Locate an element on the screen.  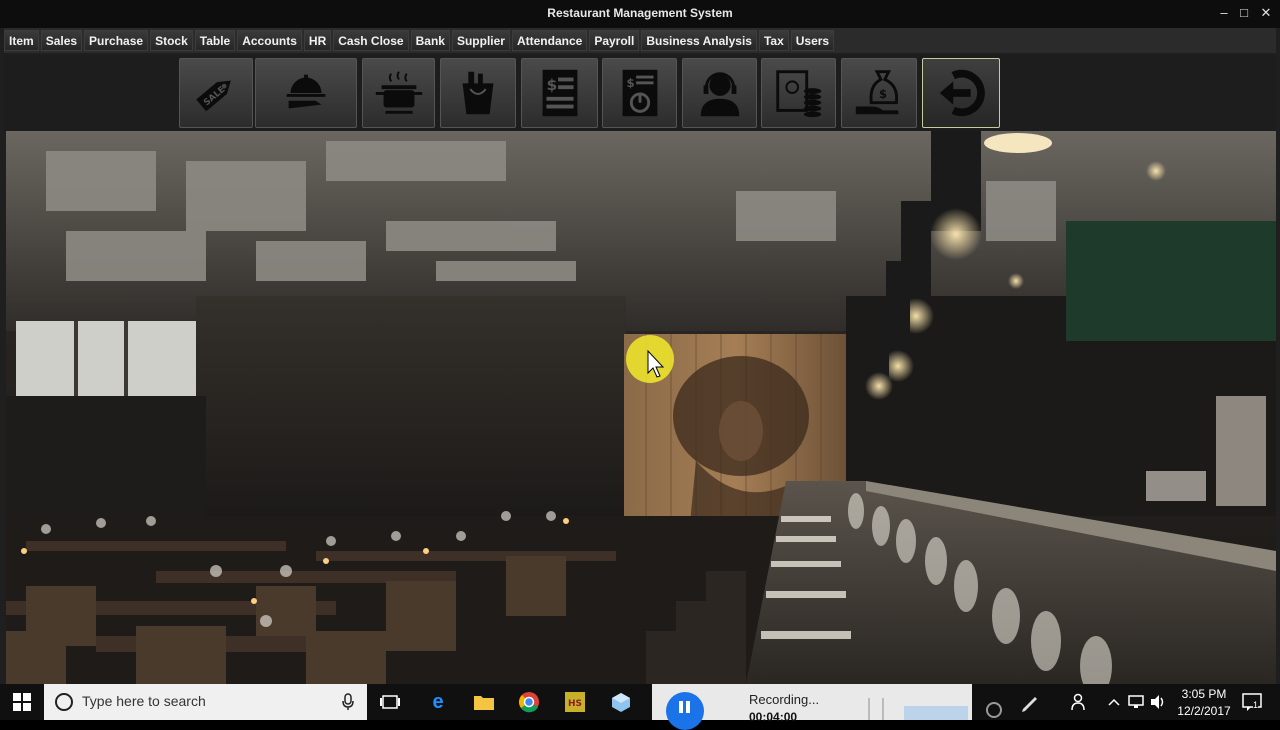
support-button is located at coordinates (719, 93).